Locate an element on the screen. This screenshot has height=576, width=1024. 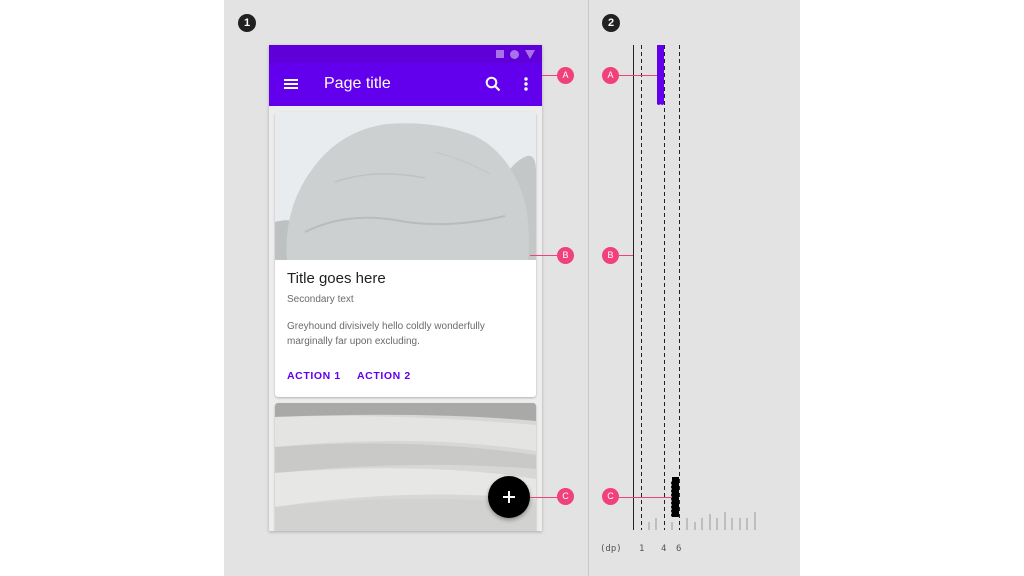
dp-unit-label: (dp) is located at coordinates (611, 549).